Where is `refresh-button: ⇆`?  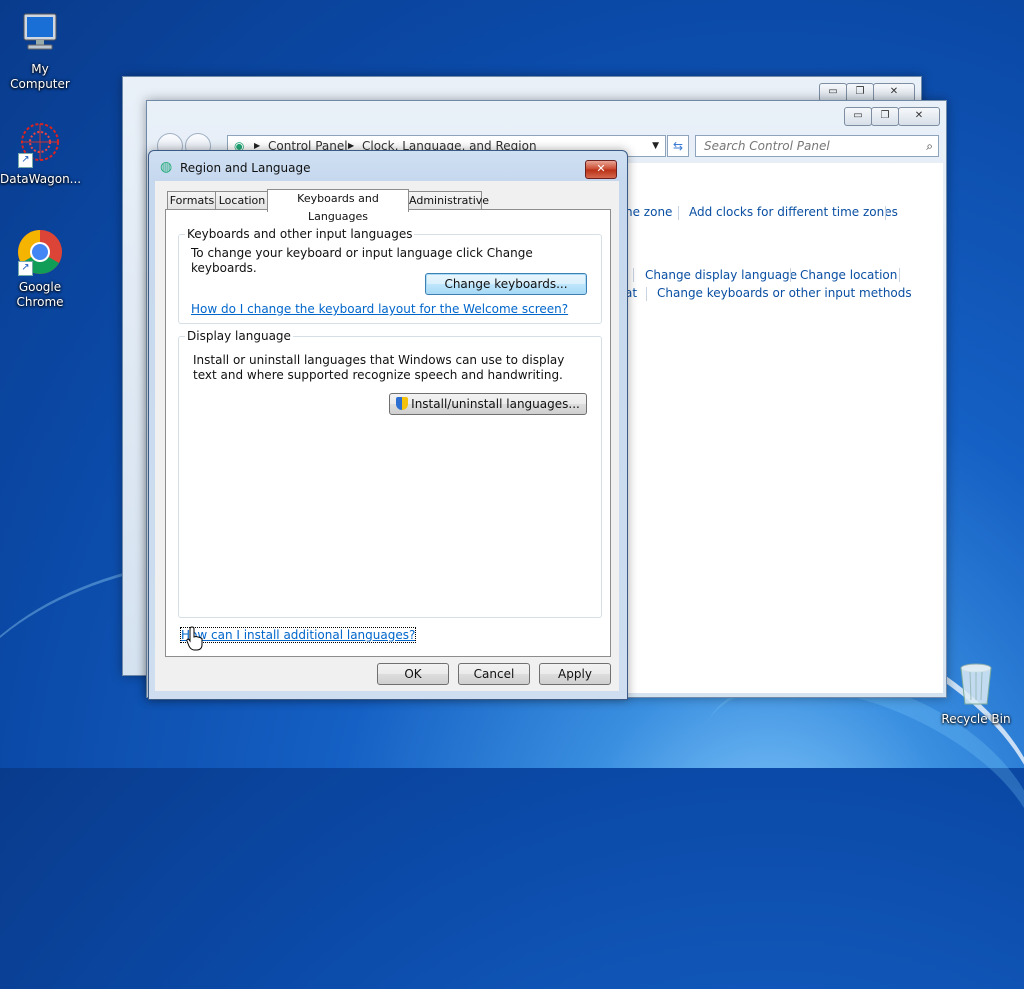 refresh-button: ⇆ is located at coordinates (678, 146).